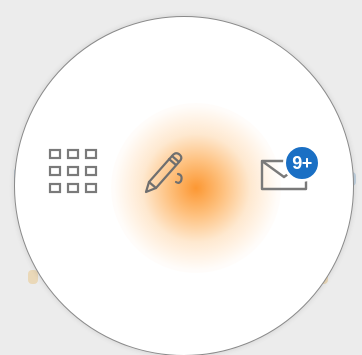 The width and height of the screenshot is (362, 355). I want to click on compose-button, so click(164, 172).